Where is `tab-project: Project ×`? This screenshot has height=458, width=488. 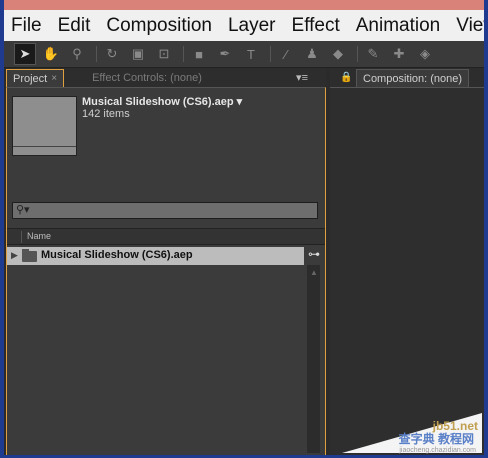
tab-project: Project × is located at coordinates (35, 78).